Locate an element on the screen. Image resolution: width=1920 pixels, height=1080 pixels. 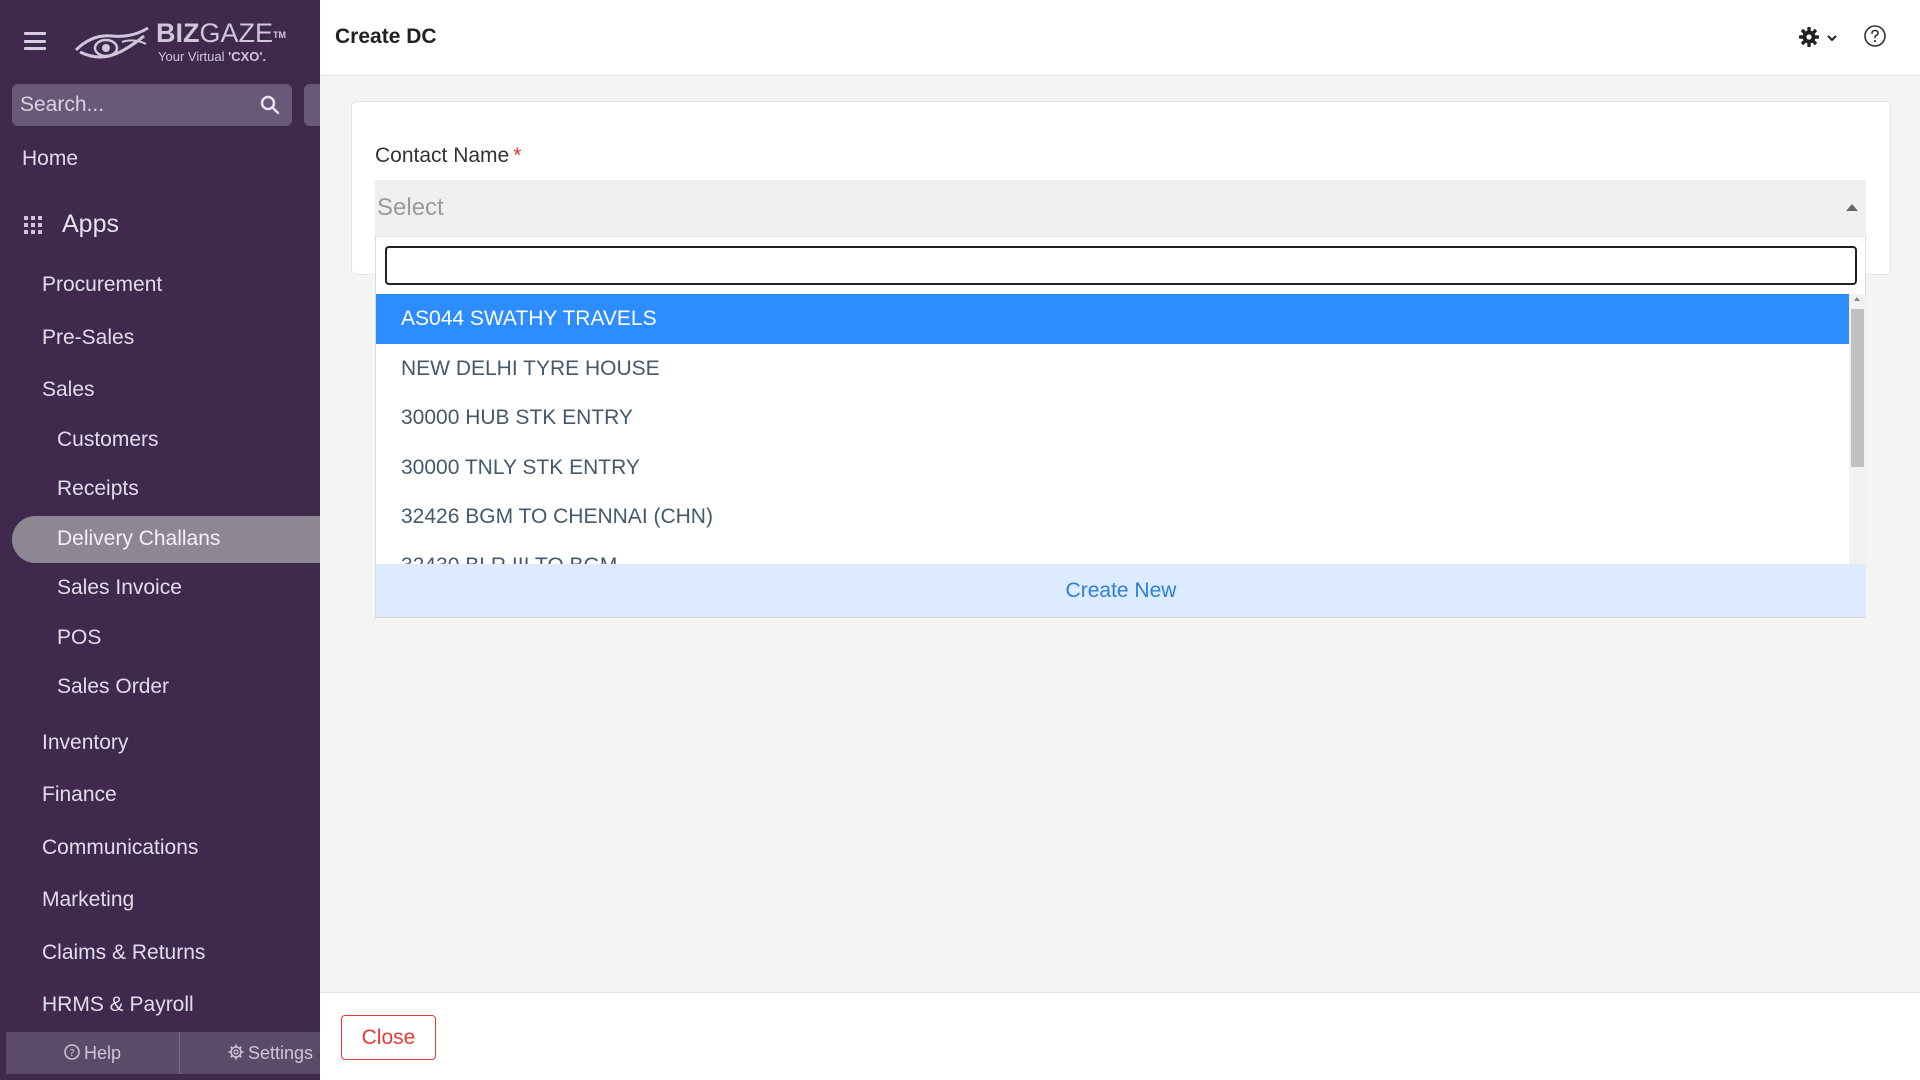
sidebar-item-delivery-challans: Delivery Challans is located at coordinates (166, 539).